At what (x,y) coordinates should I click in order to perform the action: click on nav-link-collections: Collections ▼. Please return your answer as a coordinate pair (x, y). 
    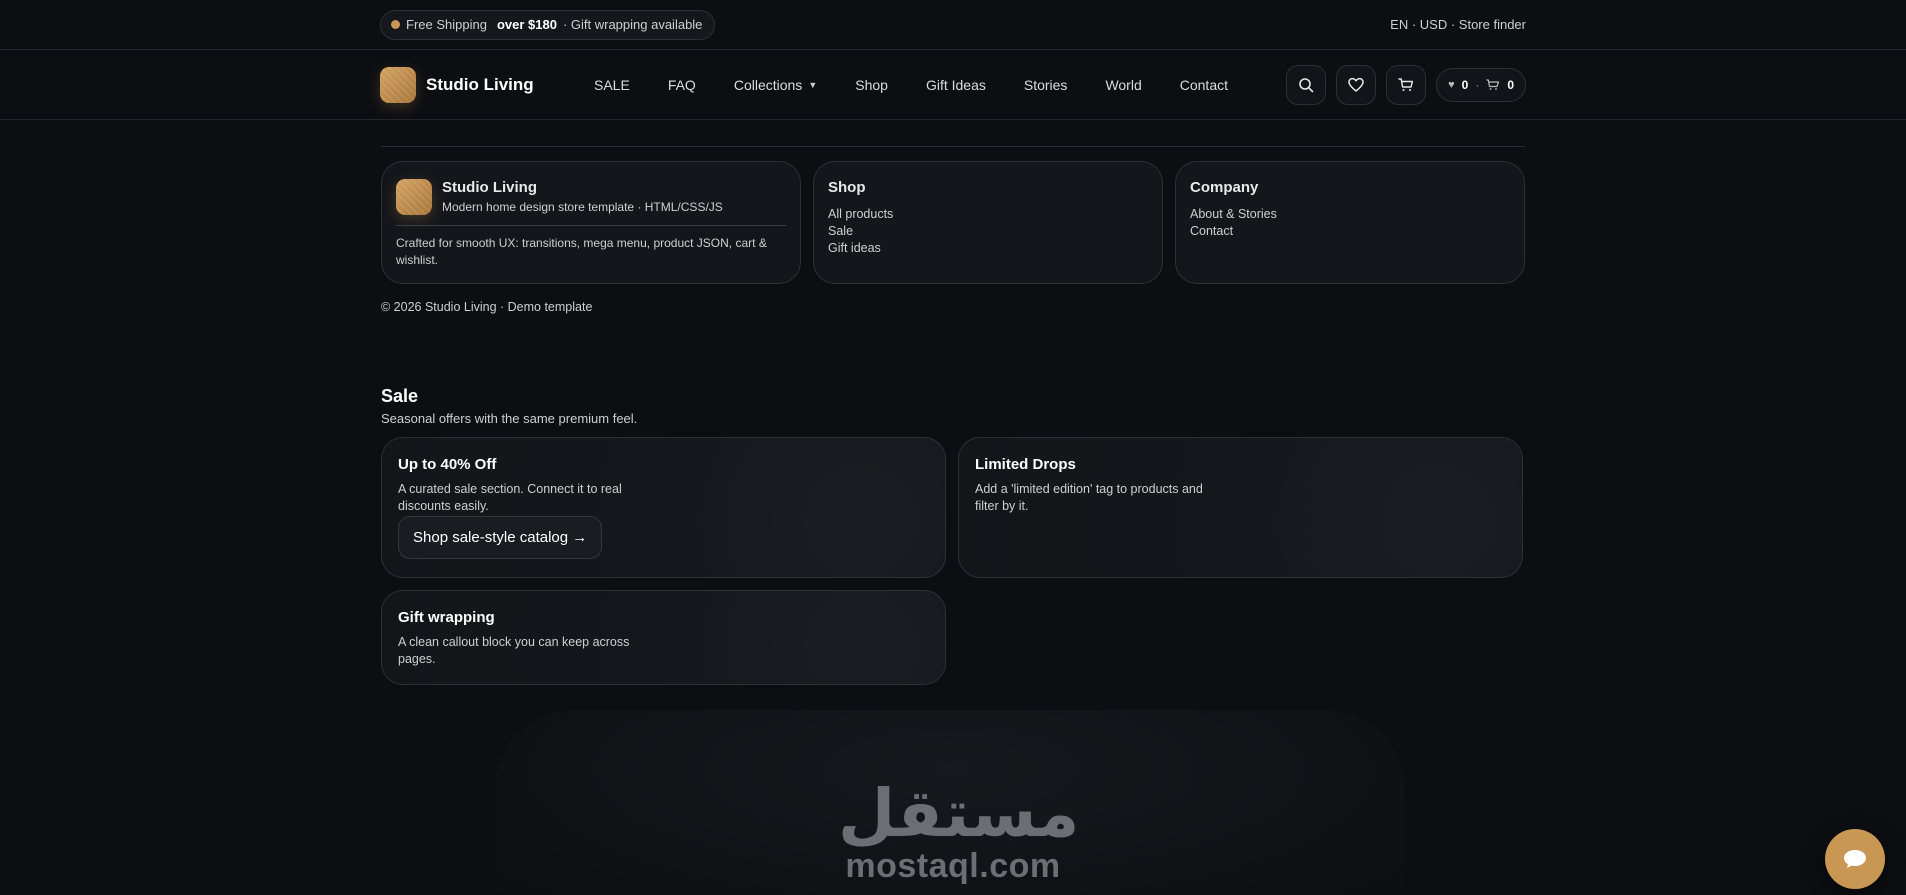
    Looking at the image, I should click on (775, 85).